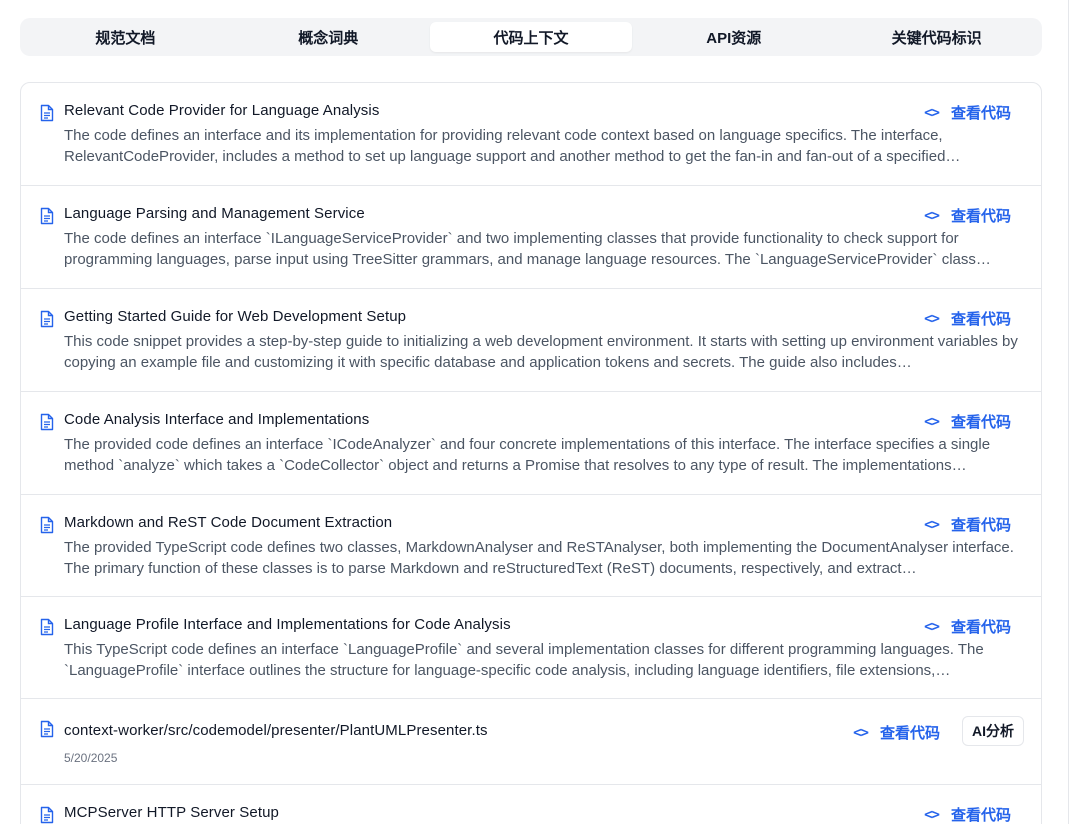 This screenshot has width=1080, height=824. What do you see at coordinates (328, 37) in the screenshot?
I see `tab-concept-dictionary: 概念词典` at bounding box center [328, 37].